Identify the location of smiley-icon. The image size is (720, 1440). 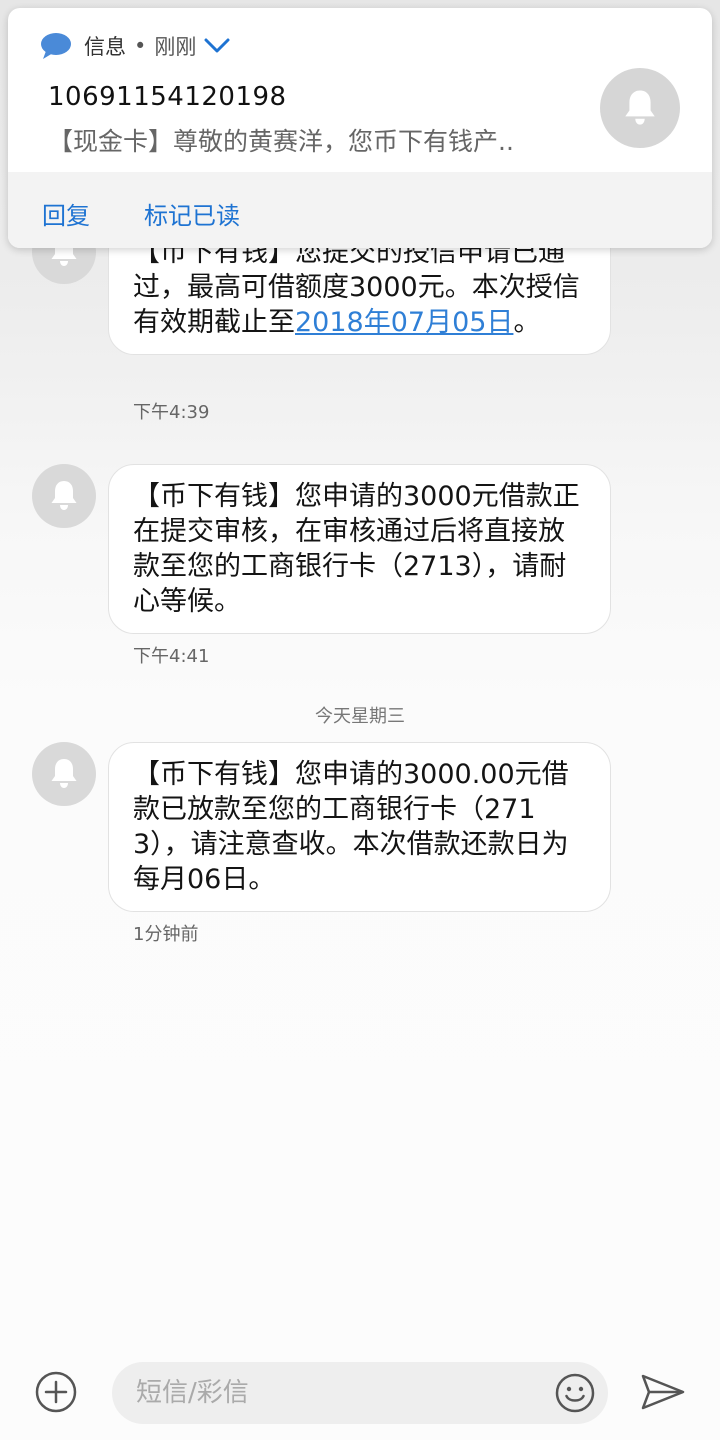
(575, 1393).